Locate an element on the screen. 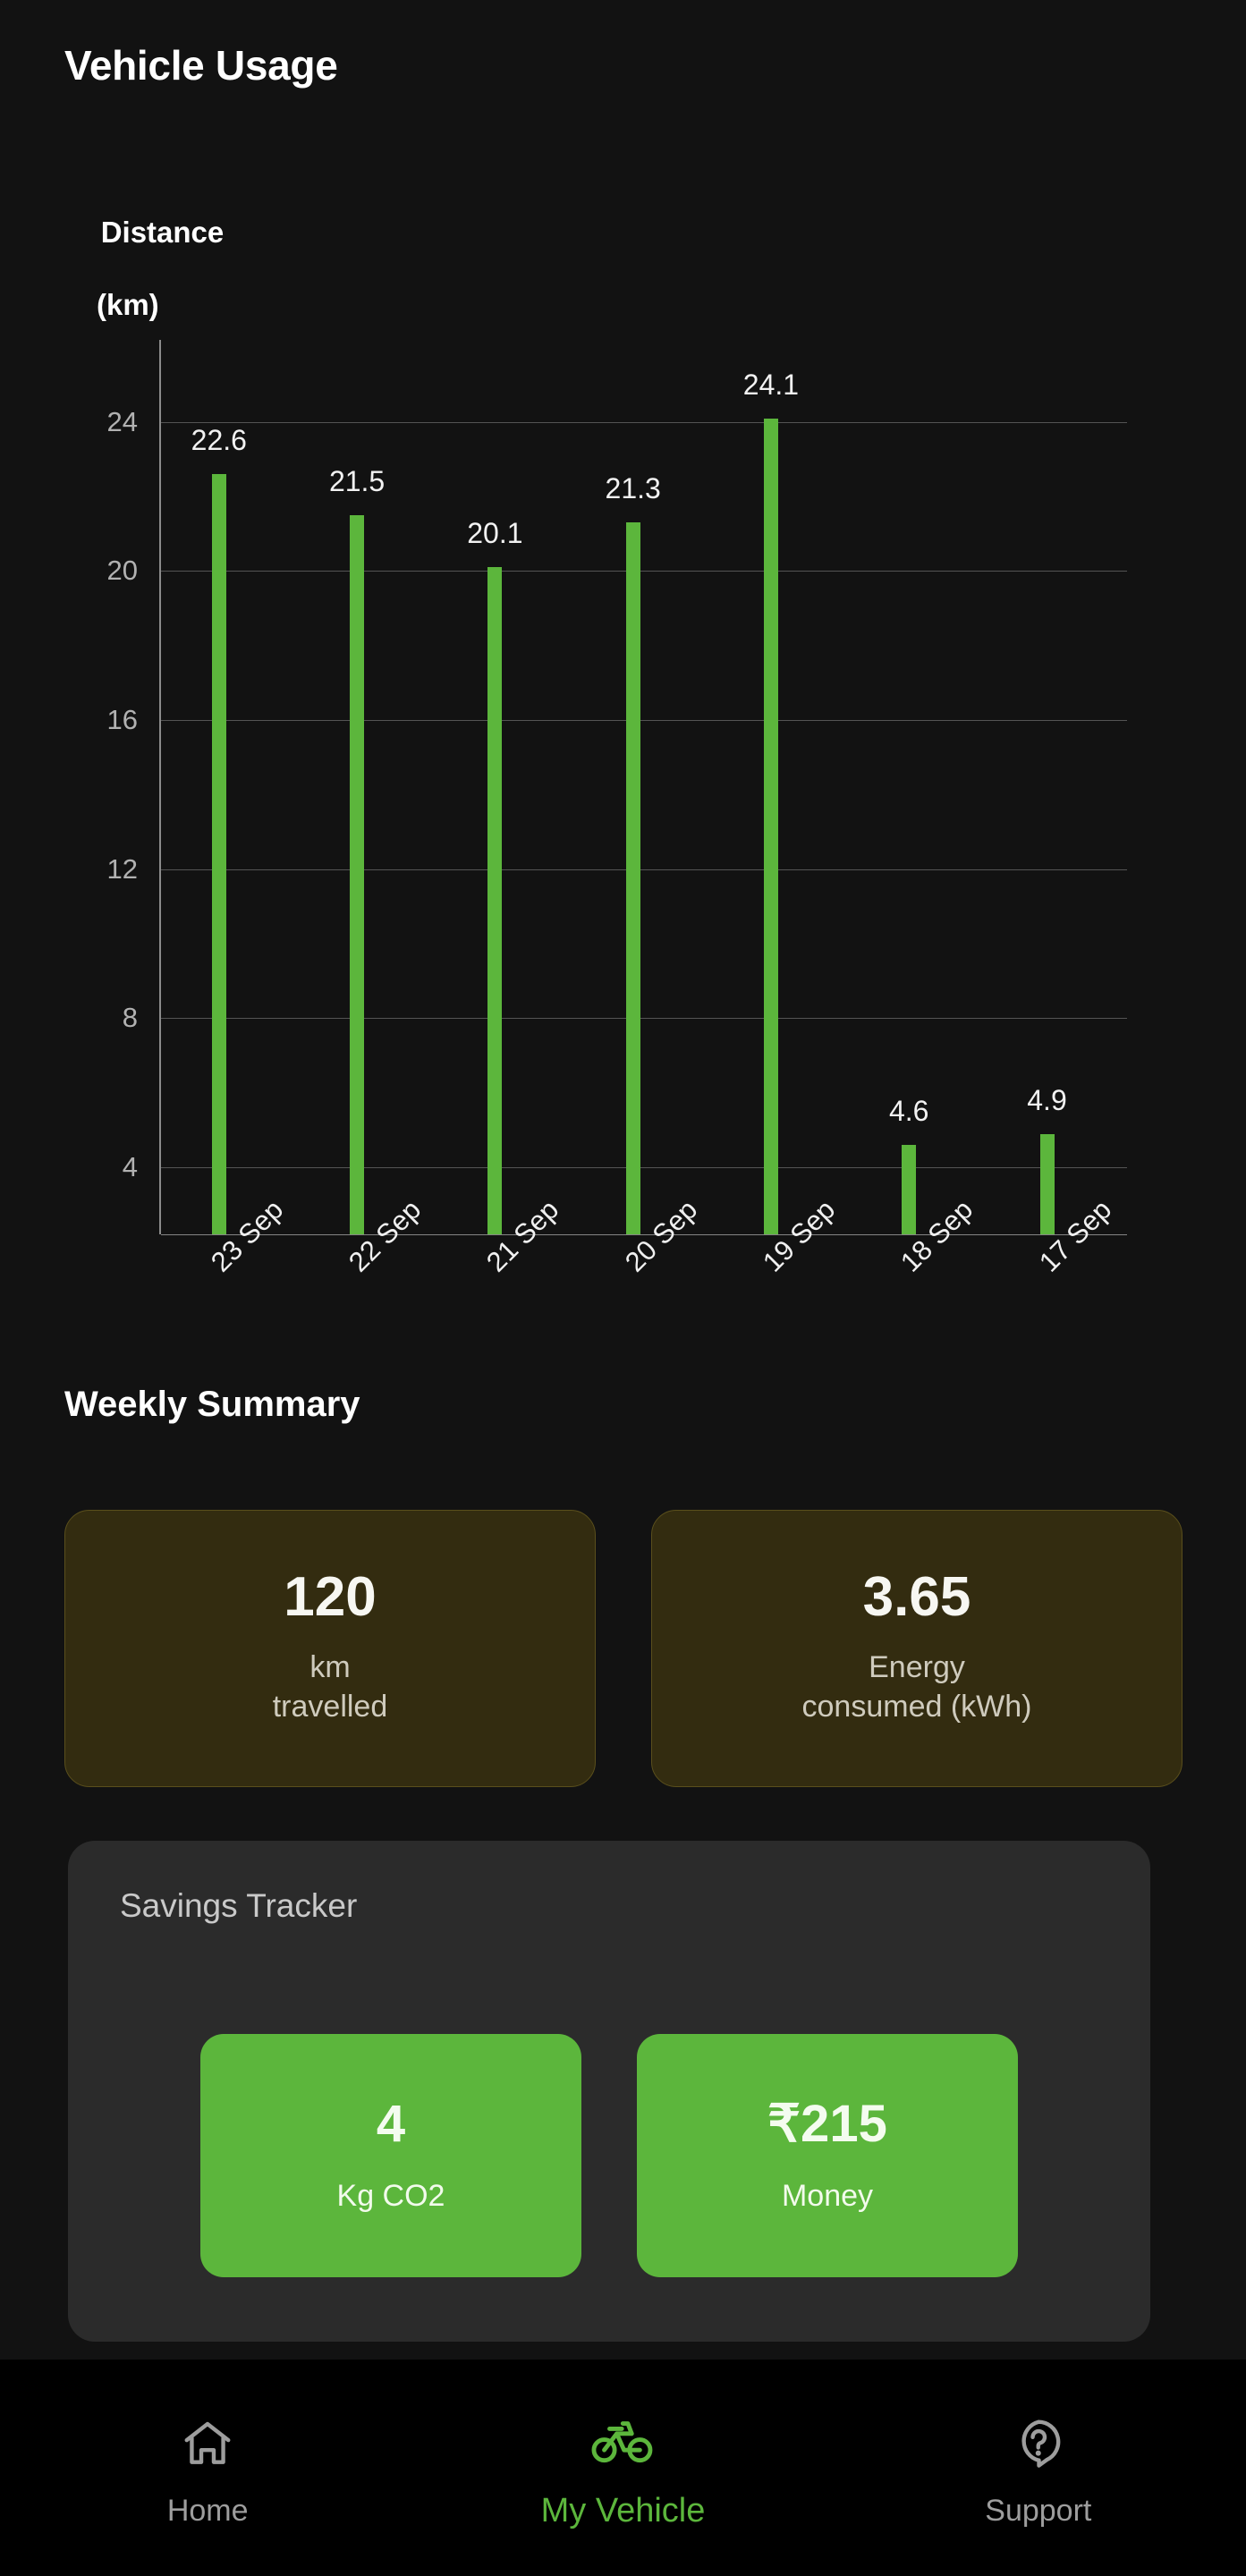 The height and width of the screenshot is (2576, 1246). summary-card-value: 120 is located at coordinates (330, 1597).